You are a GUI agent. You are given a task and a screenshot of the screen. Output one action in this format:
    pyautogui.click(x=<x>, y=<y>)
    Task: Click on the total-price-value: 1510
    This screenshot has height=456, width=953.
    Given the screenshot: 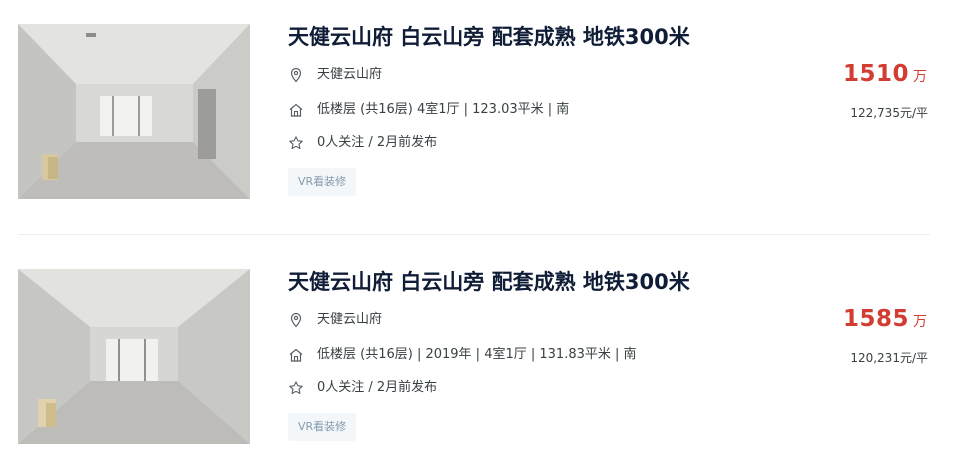 What is the action you would take?
    pyautogui.click(x=875, y=74)
    